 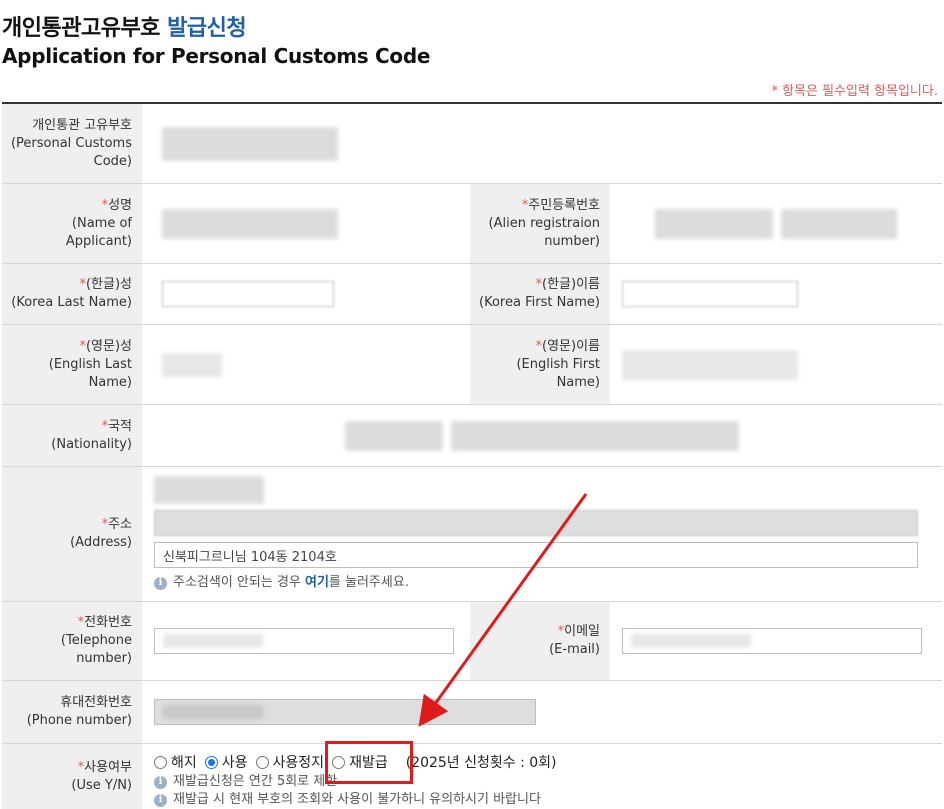 I want to click on page-title-korean: 개인통관고유부호 발급신청, so click(x=124, y=26).